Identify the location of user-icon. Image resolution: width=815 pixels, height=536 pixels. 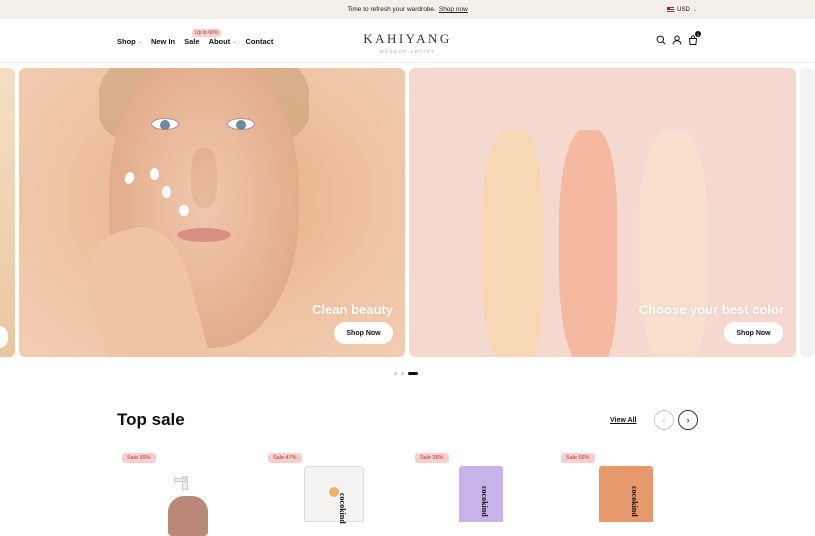
(677, 40).